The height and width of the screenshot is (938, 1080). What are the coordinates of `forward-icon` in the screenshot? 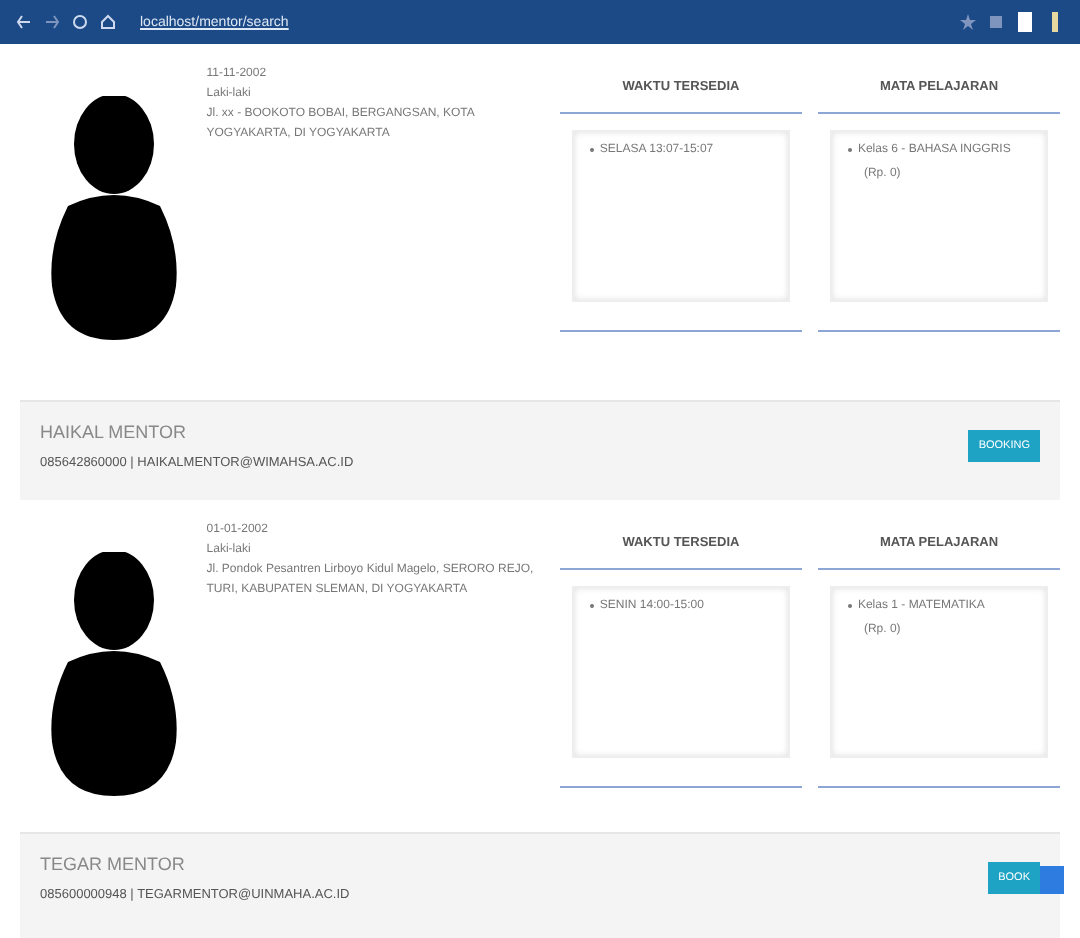 It's located at (52, 22).